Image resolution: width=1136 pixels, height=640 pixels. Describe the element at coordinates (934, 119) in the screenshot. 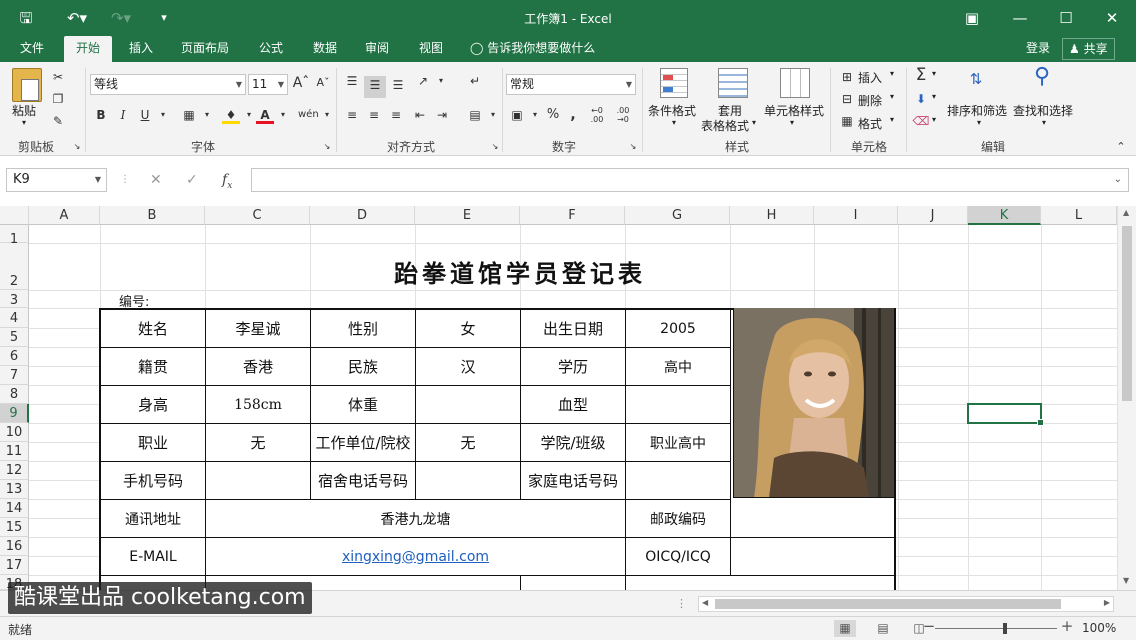

I see `clear-dropdown-icon: ▾` at that location.